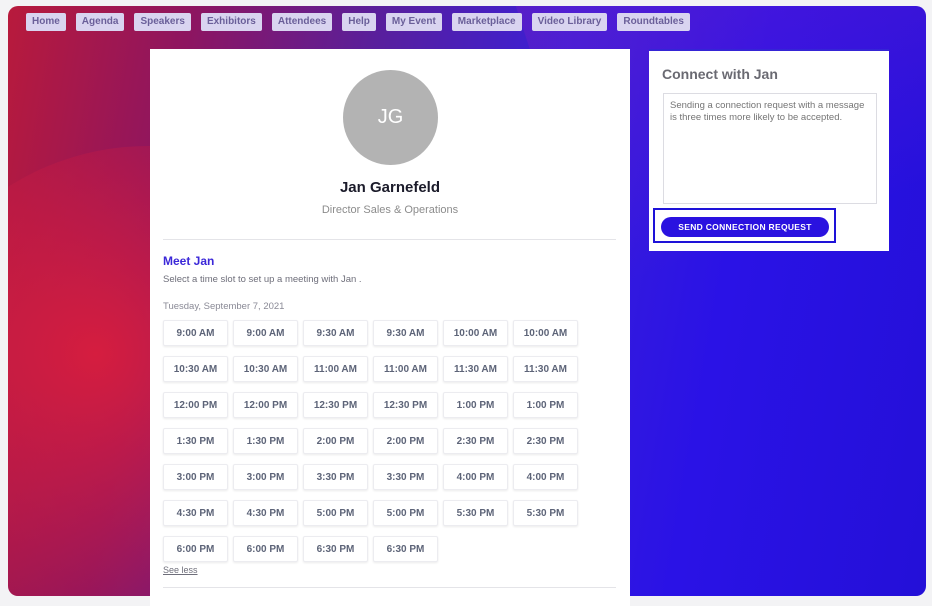 Image resolution: width=932 pixels, height=606 pixels. What do you see at coordinates (653, 22) in the screenshot?
I see `nav-roundtables: Roundtables` at bounding box center [653, 22].